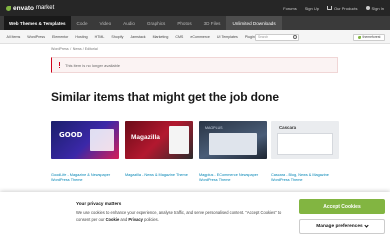 Image resolution: width=390 pixels, height=240 pixels. I want to click on subnav-wordpress: WordPress, so click(36, 37).